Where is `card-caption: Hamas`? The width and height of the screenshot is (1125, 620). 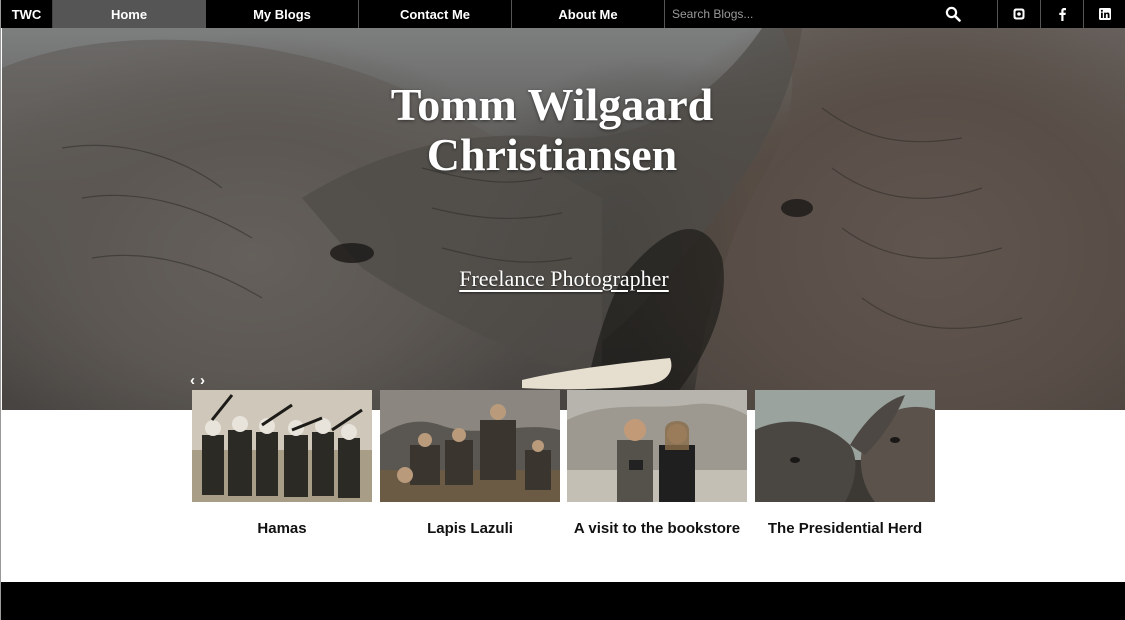 card-caption: Hamas is located at coordinates (282, 528).